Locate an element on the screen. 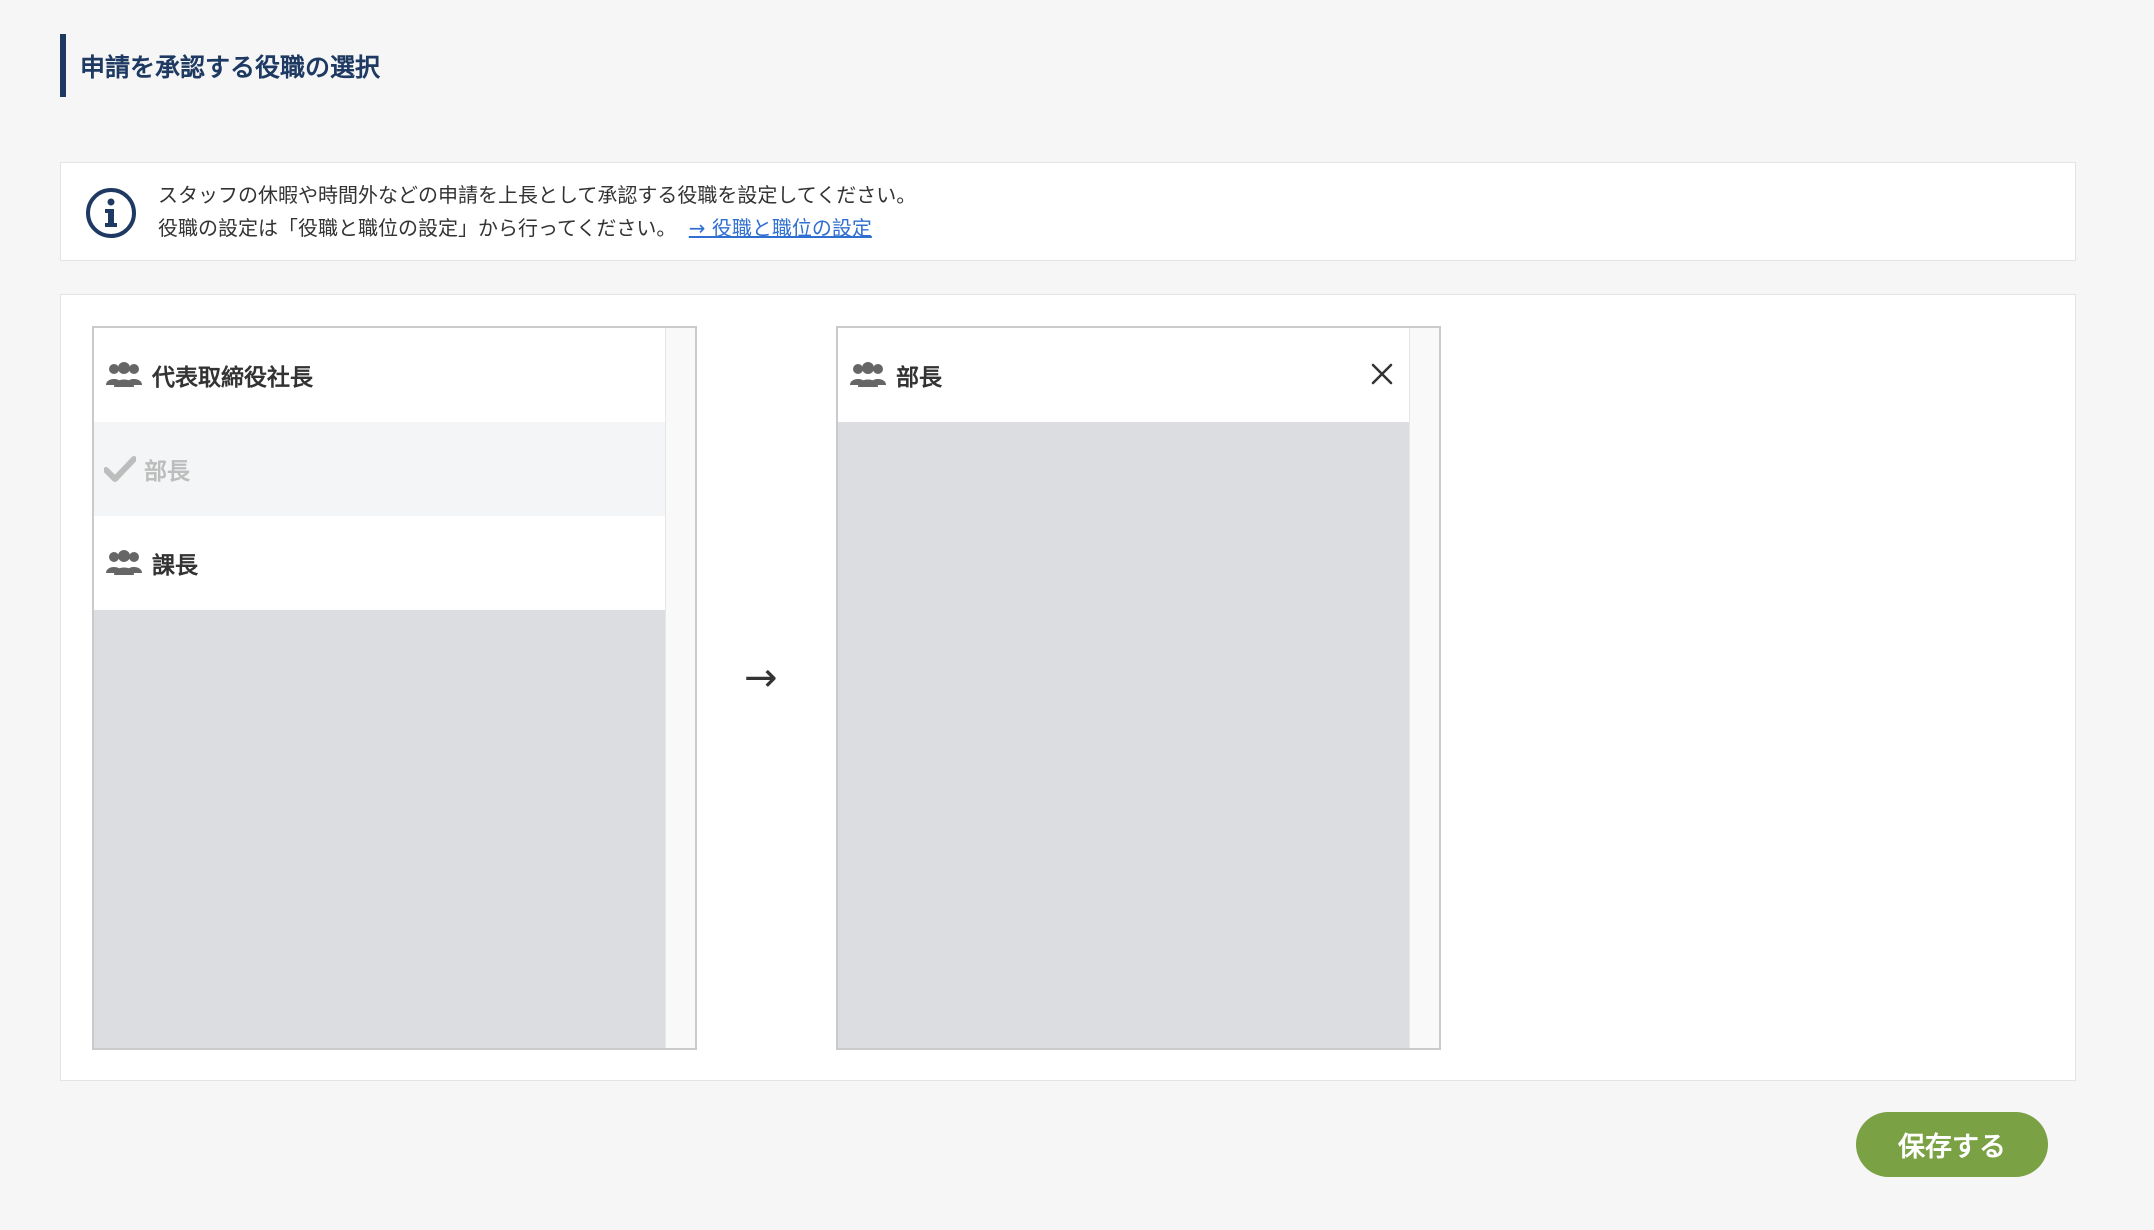 This screenshot has height=1230, width=2154. list-item-representative-director: 代表取締役社長 is located at coordinates (379, 375).